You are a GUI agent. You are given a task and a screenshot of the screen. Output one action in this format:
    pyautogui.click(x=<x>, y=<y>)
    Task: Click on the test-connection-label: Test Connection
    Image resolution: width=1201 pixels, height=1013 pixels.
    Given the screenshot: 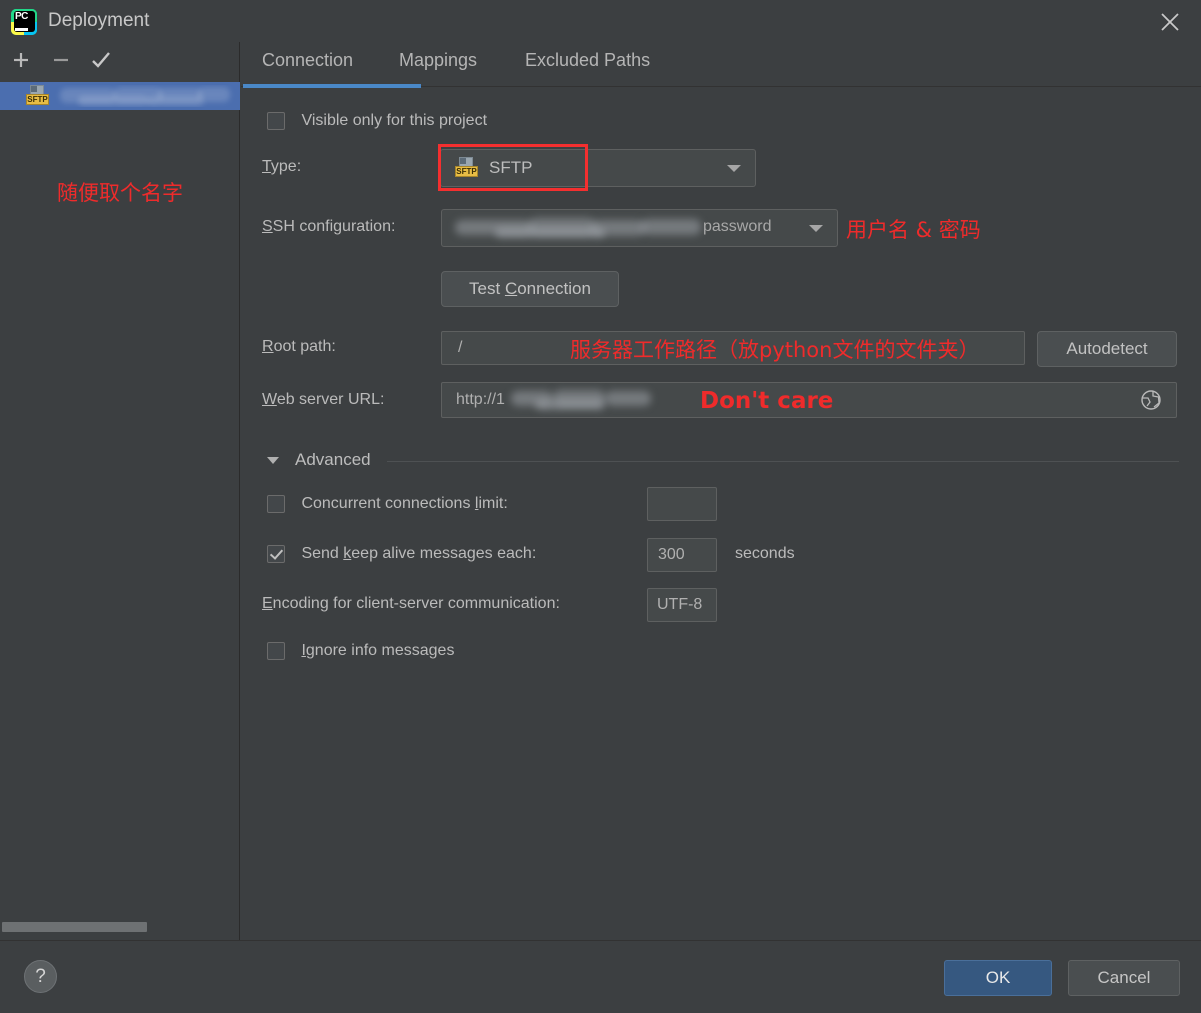 What is the action you would take?
    pyautogui.click(x=530, y=288)
    